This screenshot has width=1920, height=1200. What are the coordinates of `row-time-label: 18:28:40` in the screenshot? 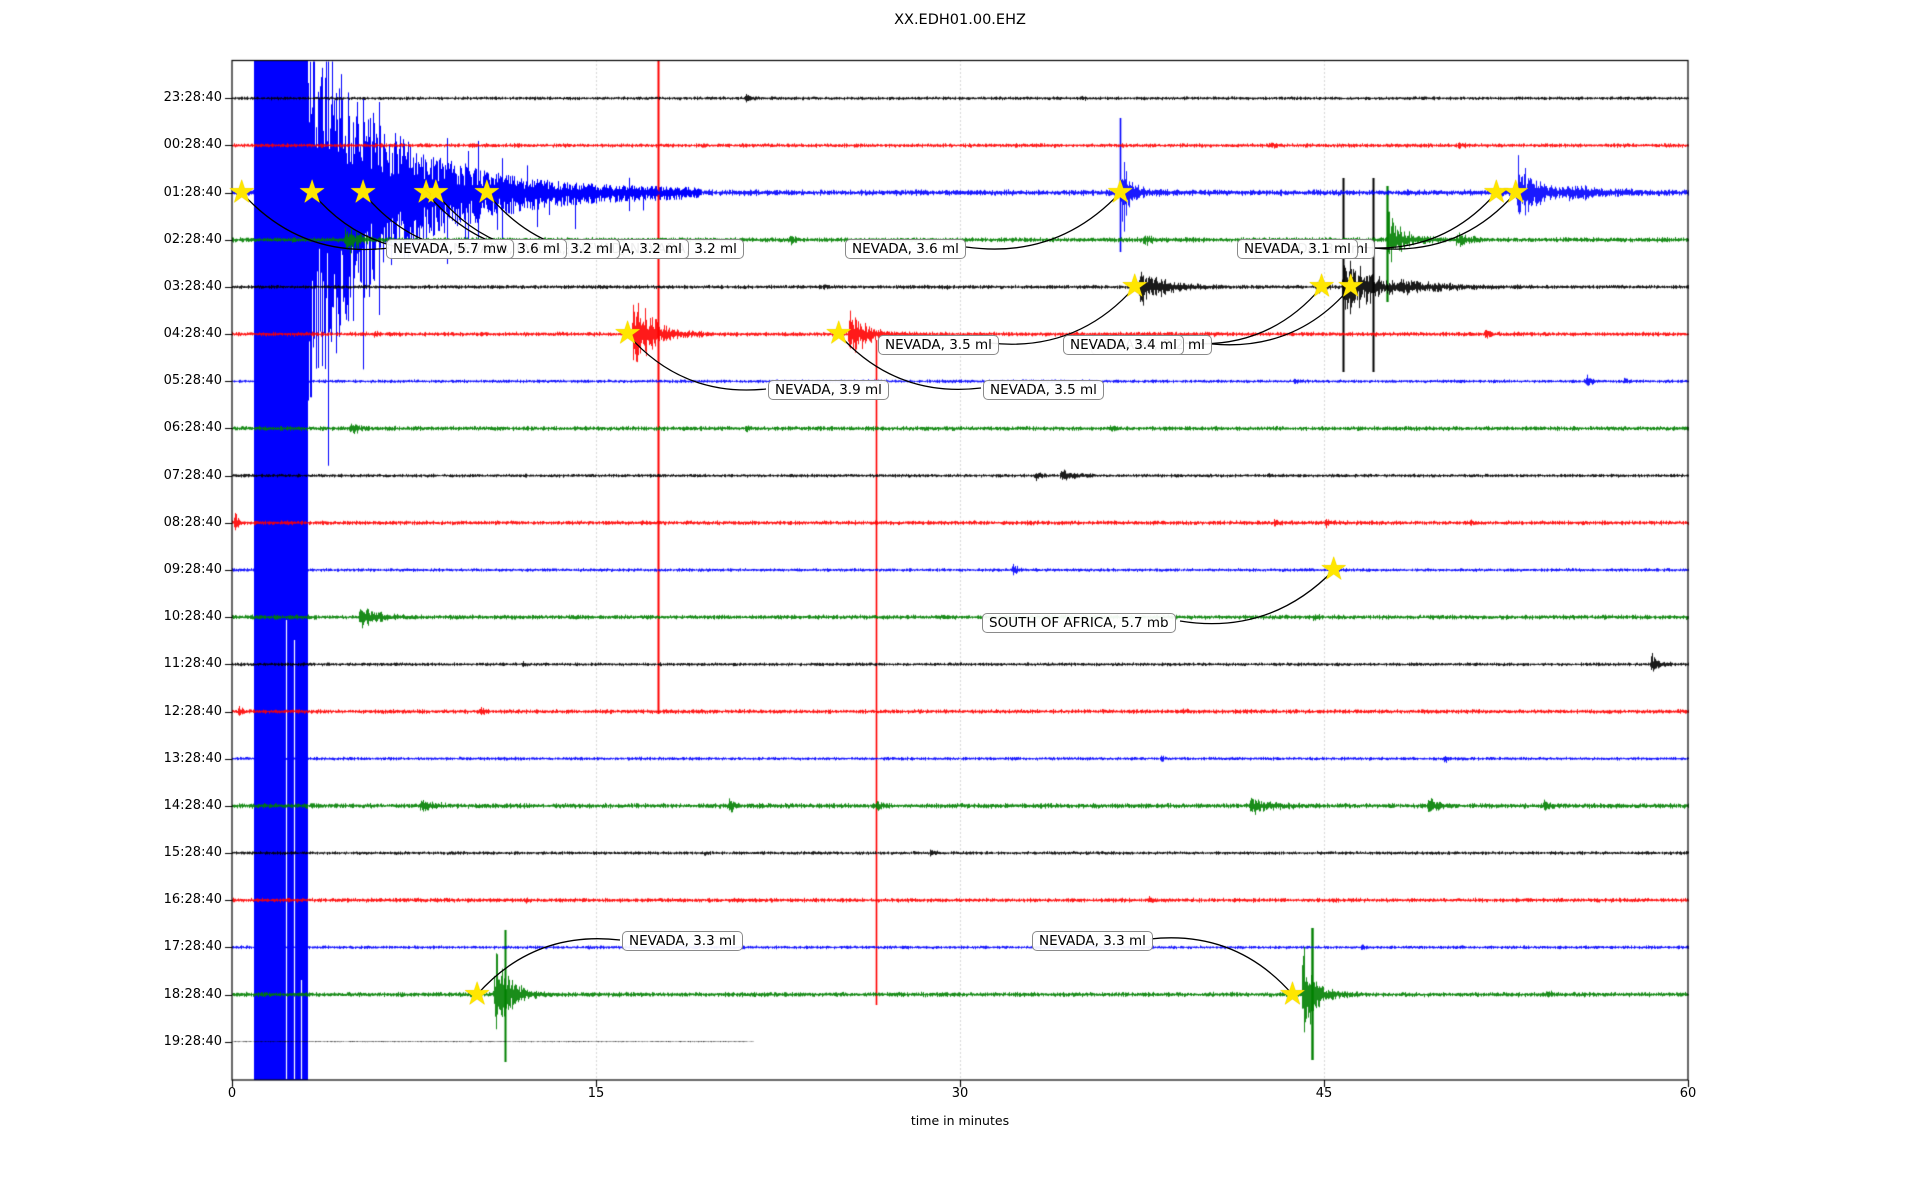 It's located at (192, 994).